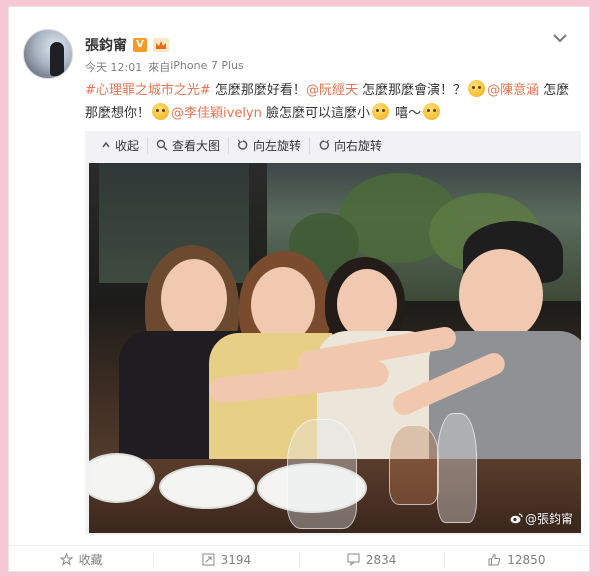 This screenshot has width=600, height=576. I want to click on hashtag-link: #心理罪之城市之光#, so click(148, 90).